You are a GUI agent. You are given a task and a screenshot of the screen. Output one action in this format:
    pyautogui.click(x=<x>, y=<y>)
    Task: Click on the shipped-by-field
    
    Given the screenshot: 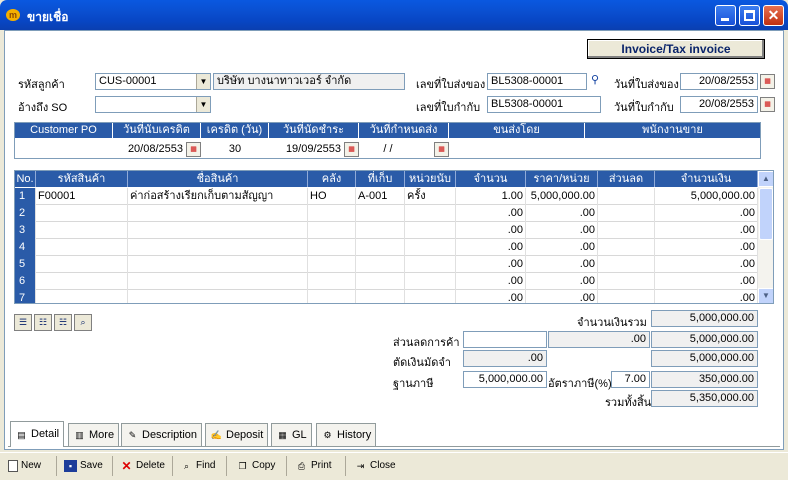 What is the action you would take?
    pyautogui.click(x=517, y=149)
    